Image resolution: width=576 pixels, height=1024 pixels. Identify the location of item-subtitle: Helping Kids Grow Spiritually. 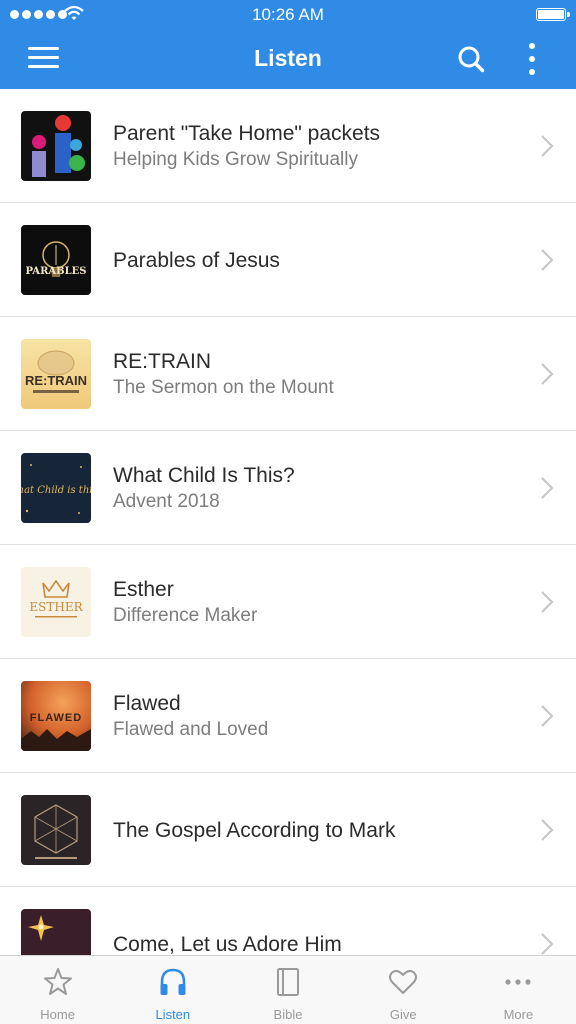
(235, 159).